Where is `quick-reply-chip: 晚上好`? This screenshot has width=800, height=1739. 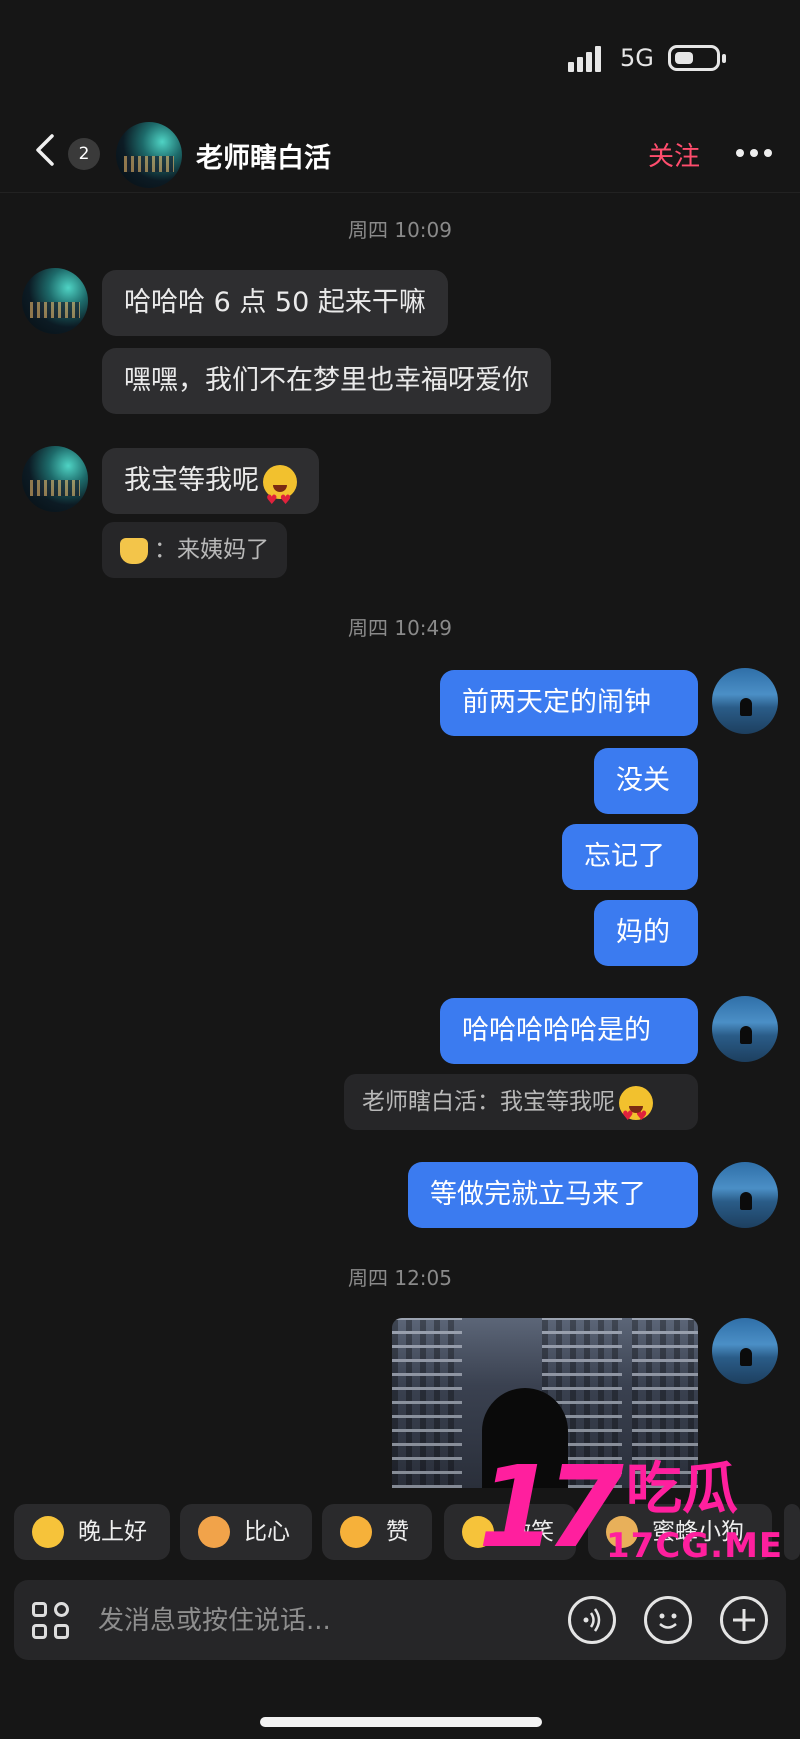
quick-reply-chip: 晚上好 is located at coordinates (92, 1532).